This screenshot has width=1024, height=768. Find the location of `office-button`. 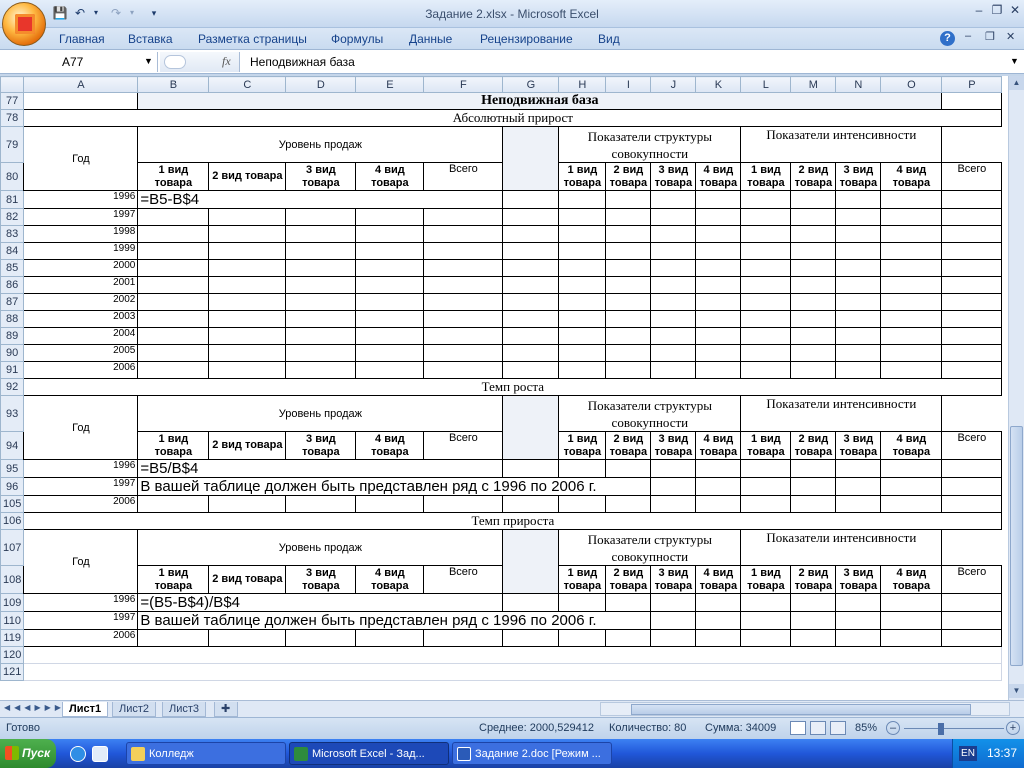

office-button is located at coordinates (24, 24).